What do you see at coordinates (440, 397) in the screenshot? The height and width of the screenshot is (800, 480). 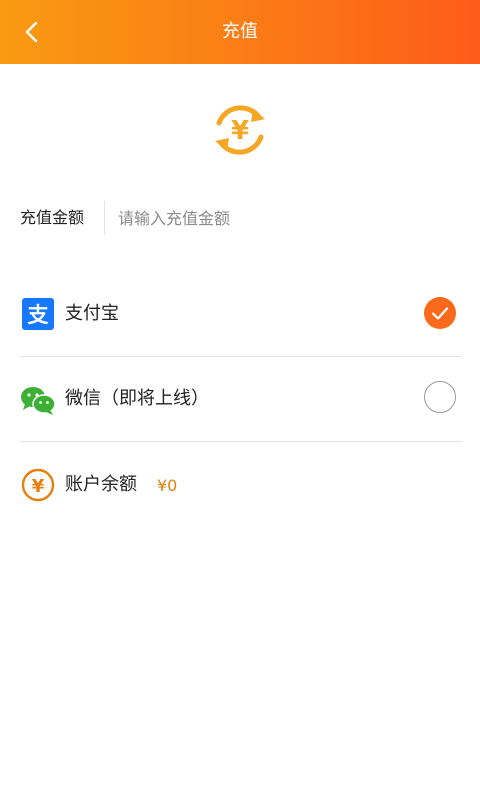 I see `radio-unchecked` at bounding box center [440, 397].